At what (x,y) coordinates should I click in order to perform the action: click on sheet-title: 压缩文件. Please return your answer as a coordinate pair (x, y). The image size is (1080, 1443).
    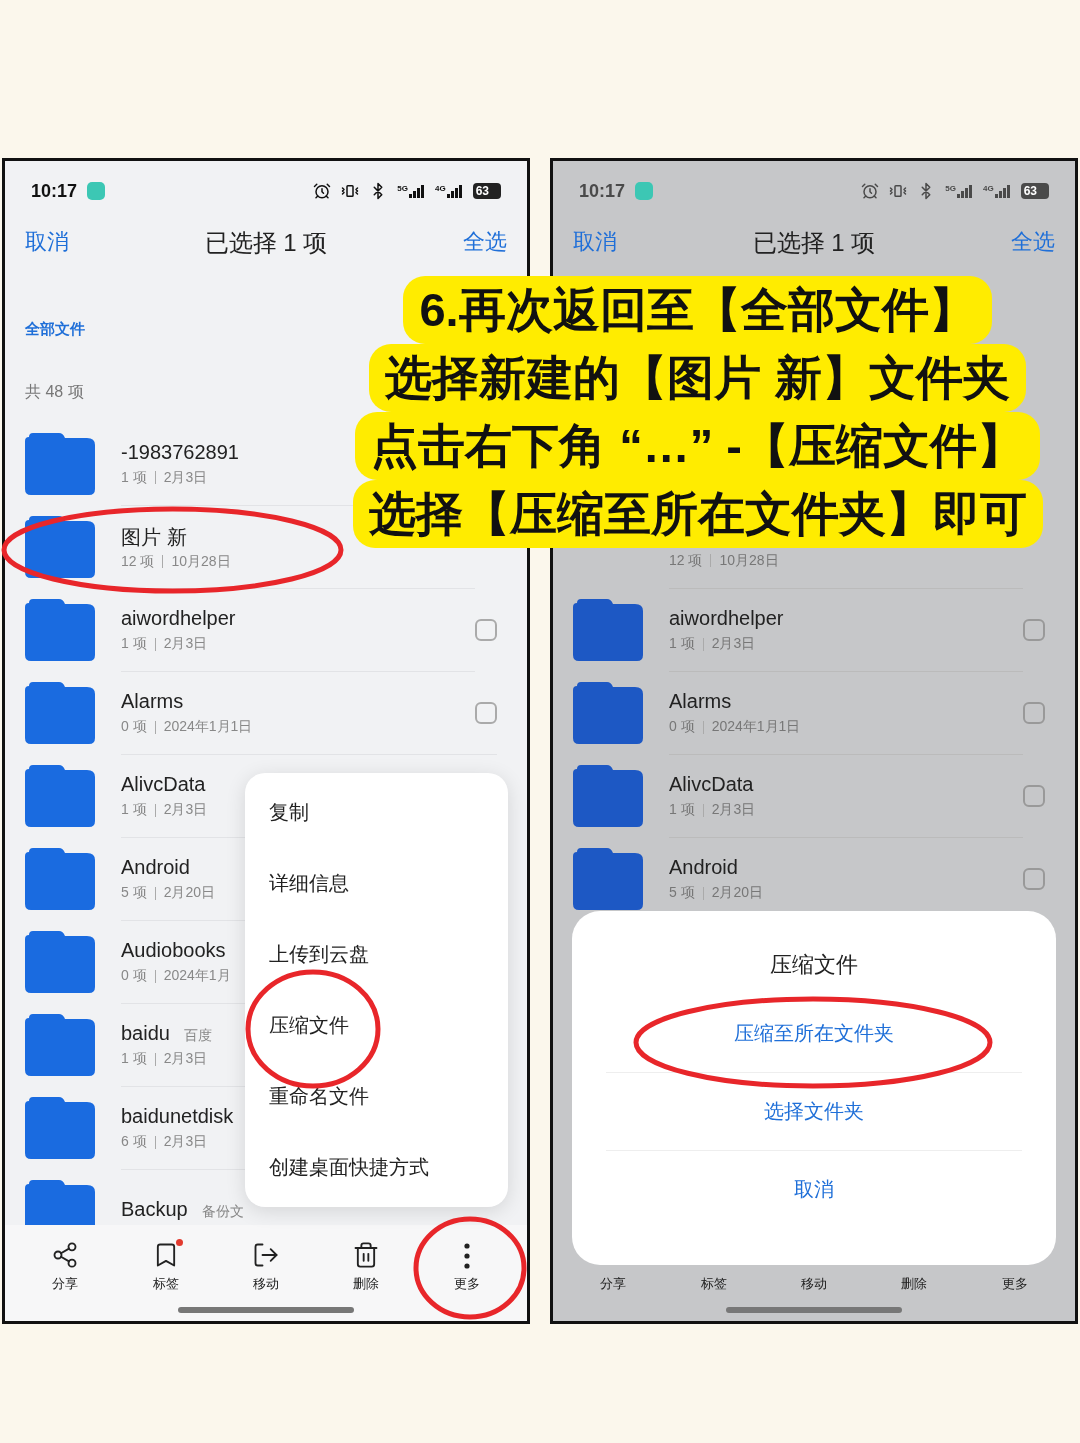
    Looking at the image, I should click on (814, 965).